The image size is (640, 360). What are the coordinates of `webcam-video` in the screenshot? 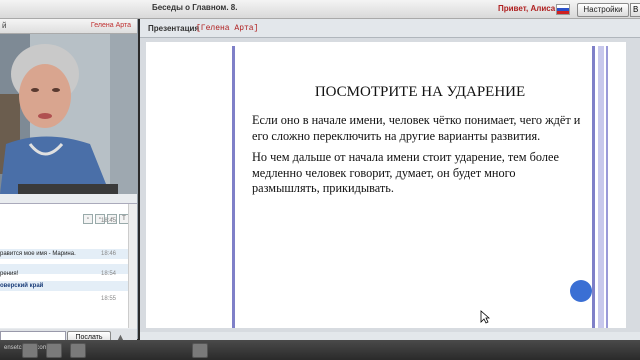 It's located at (68, 114).